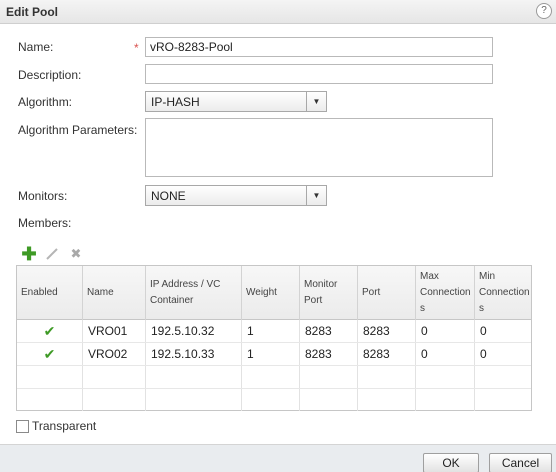 The height and width of the screenshot is (472, 556). Describe the element at coordinates (64, 426) in the screenshot. I see `transparent-label: Transparent` at that location.